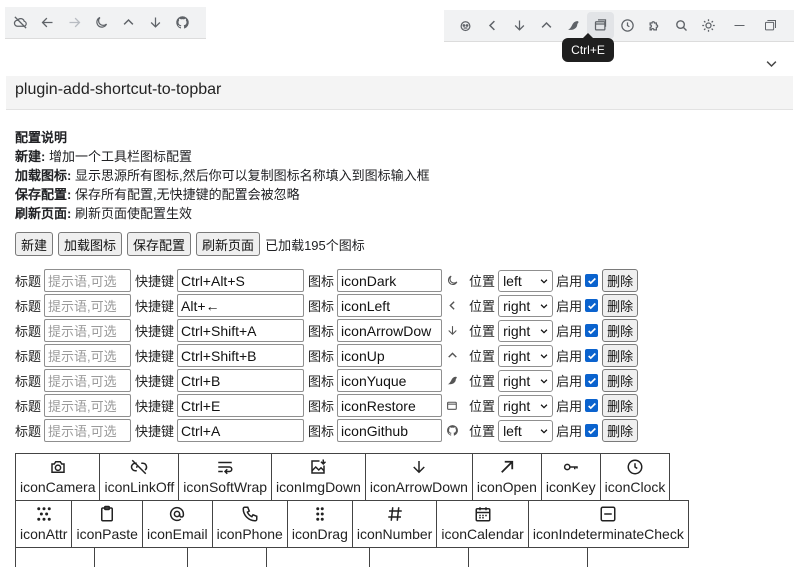  What do you see at coordinates (241, 405) in the screenshot?
I see `shortcut-input: Ctrl+E` at bounding box center [241, 405].